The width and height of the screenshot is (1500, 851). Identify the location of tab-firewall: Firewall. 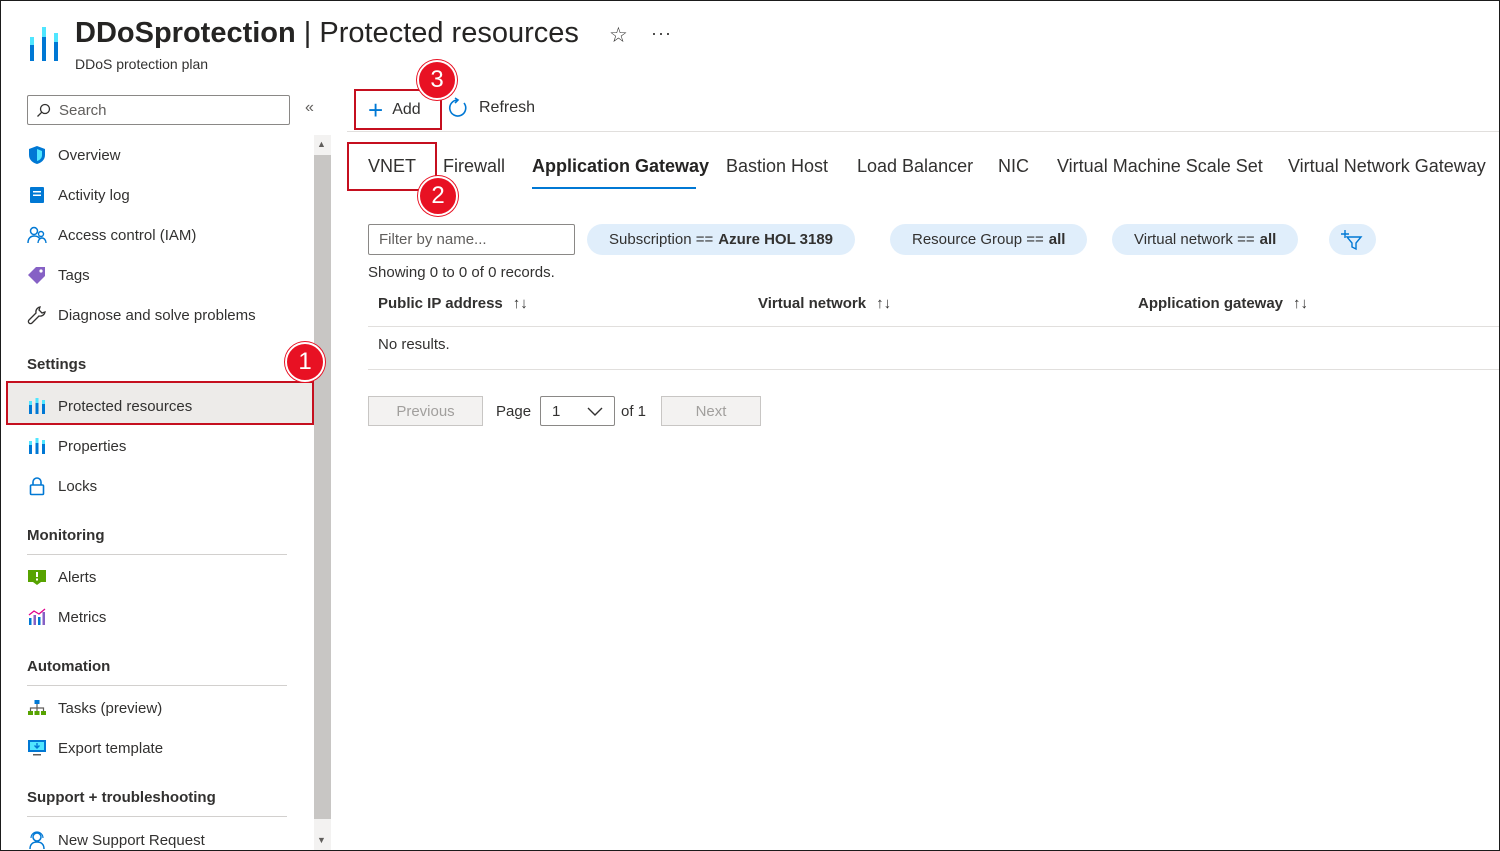
(474, 166).